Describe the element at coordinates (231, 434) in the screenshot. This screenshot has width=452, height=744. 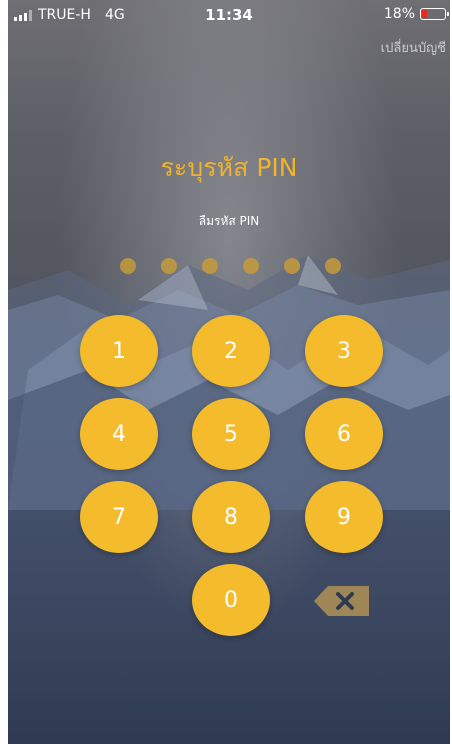
I see `key-5: 5` at that location.